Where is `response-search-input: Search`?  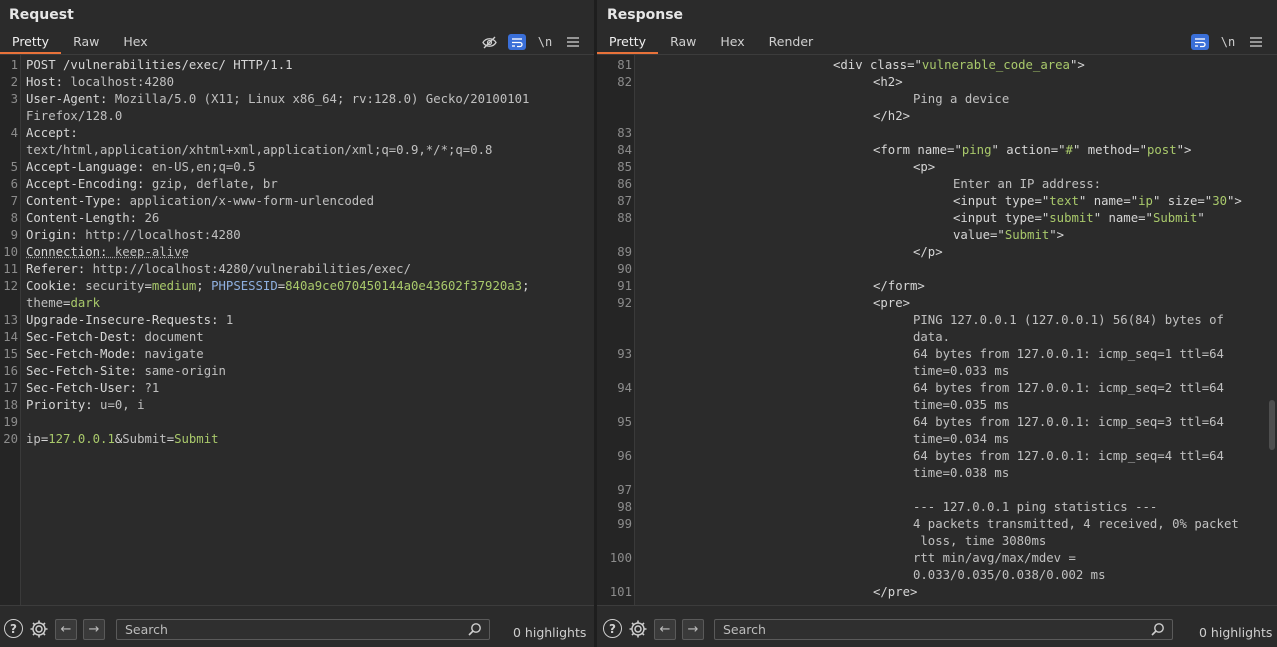 response-search-input: Search is located at coordinates (943, 629).